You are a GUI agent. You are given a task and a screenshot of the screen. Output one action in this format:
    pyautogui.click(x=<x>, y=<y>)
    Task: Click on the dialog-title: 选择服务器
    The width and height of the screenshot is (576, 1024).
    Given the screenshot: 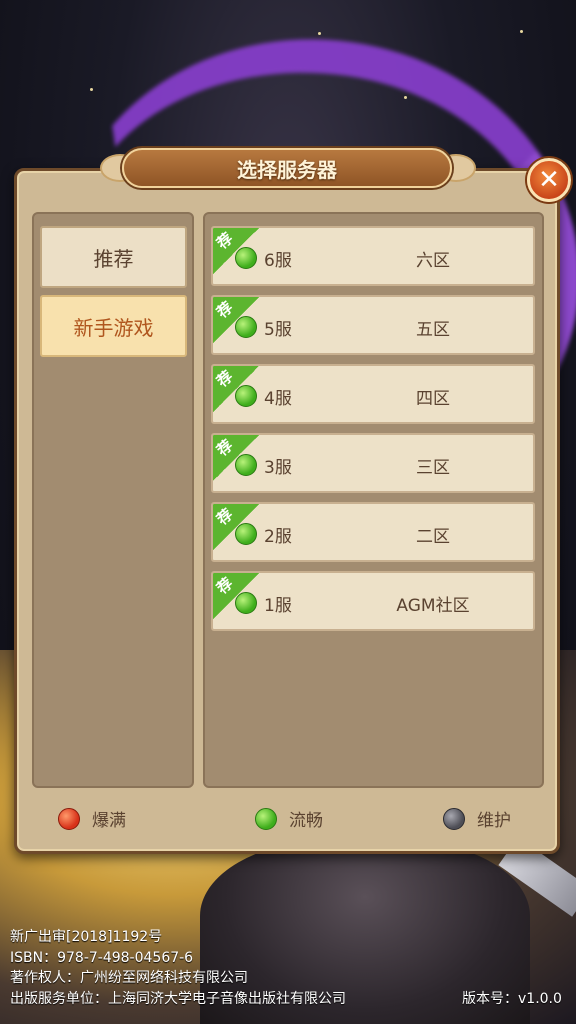 What is the action you would take?
    pyautogui.click(x=287, y=168)
    